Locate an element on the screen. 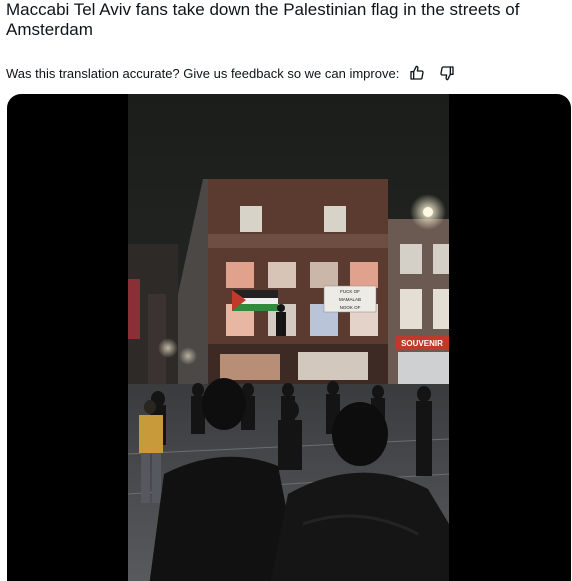  thumbs-up-button is located at coordinates (417, 73).